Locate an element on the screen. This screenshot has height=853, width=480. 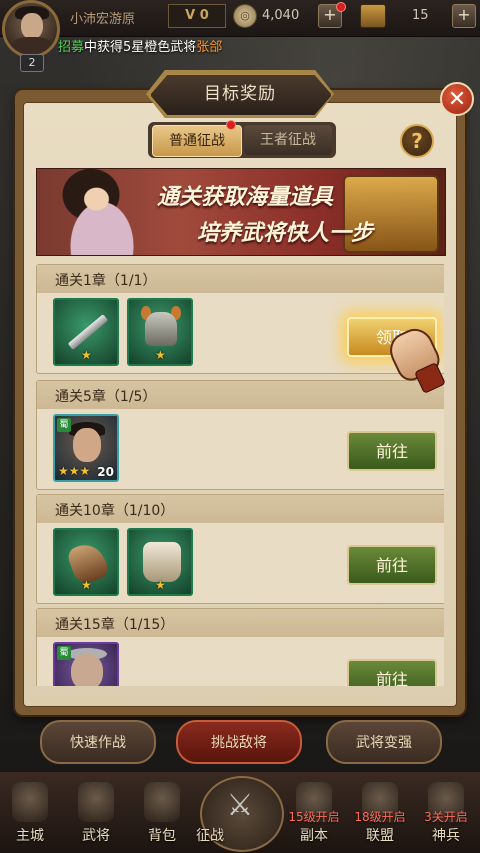
nav-bag: 背包 is located at coordinates (162, 812).